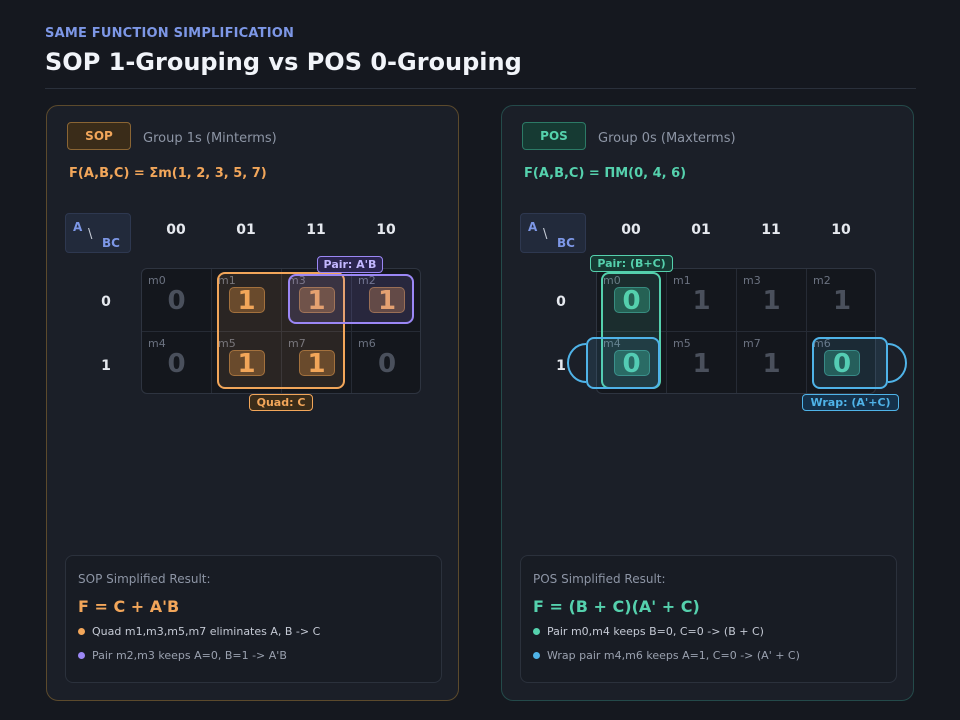 The height and width of the screenshot is (720, 960). What do you see at coordinates (99, 136) in the screenshot?
I see `sop-badge: SOP` at bounding box center [99, 136].